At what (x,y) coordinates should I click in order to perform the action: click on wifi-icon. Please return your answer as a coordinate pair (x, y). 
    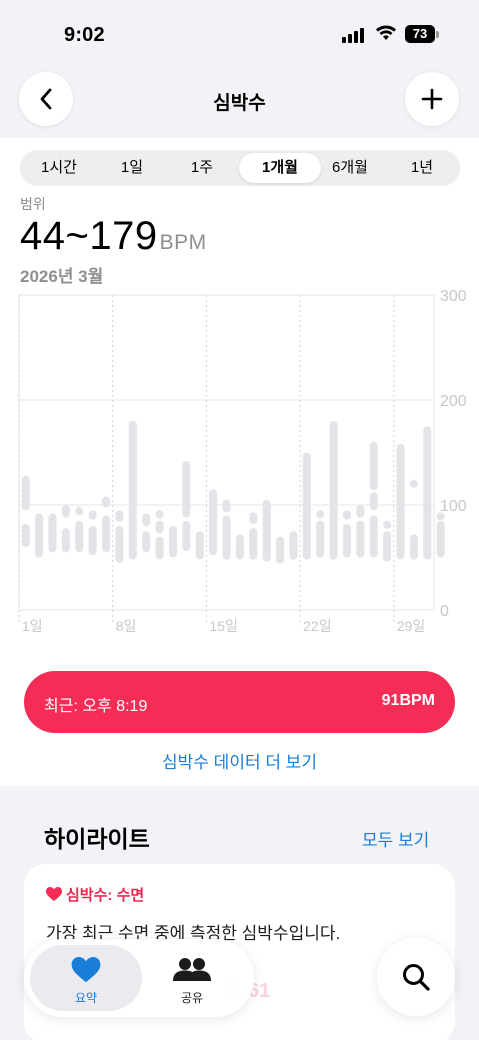
    Looking at the image, I should click on (386, 32).